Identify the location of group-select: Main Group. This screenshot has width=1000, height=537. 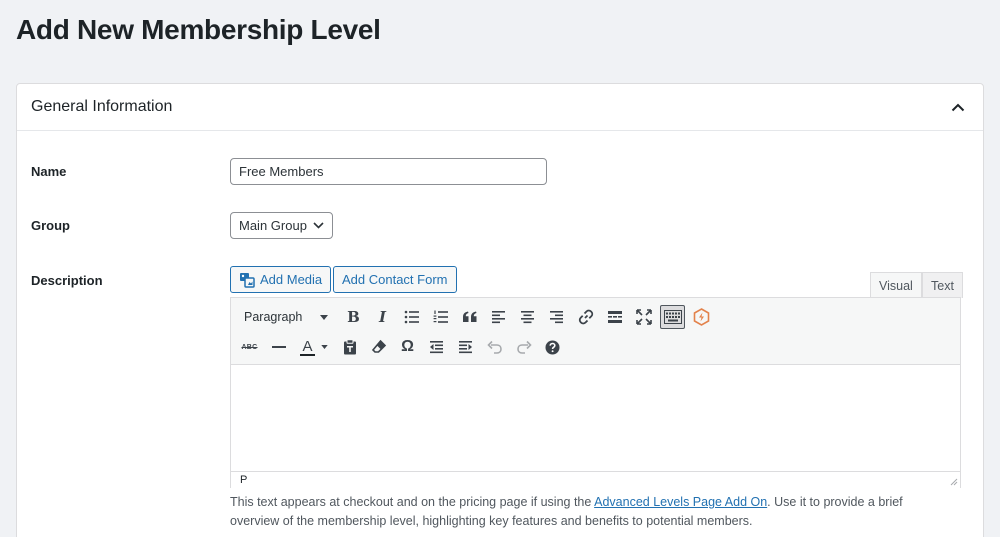
(281, 225).